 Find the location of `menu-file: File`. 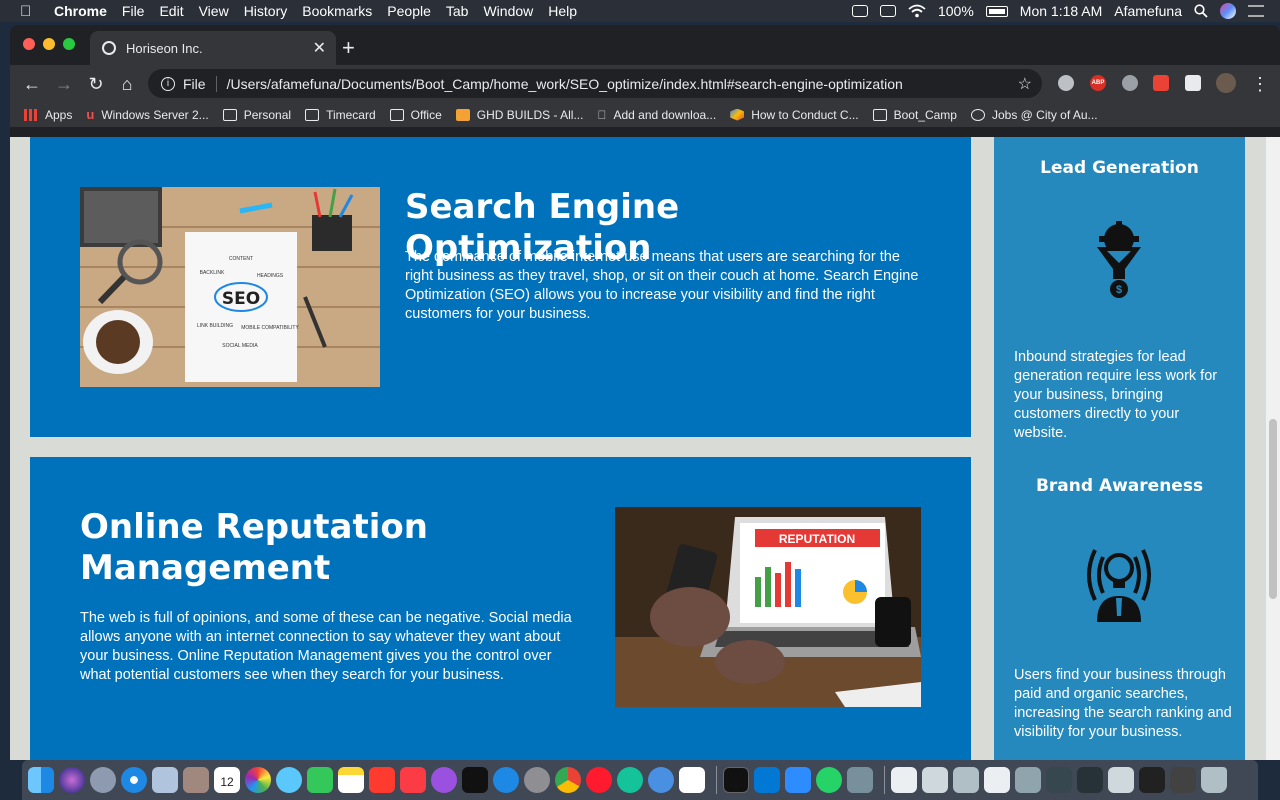

menu-file: File is located at coordinates (133, 11).